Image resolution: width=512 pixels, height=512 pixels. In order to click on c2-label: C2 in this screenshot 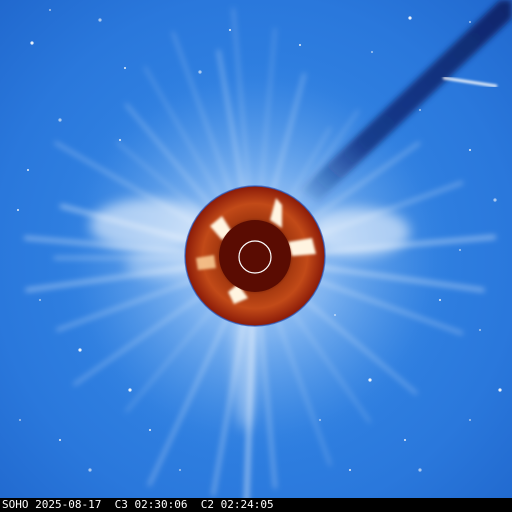, I will do `click(207, 504)`.